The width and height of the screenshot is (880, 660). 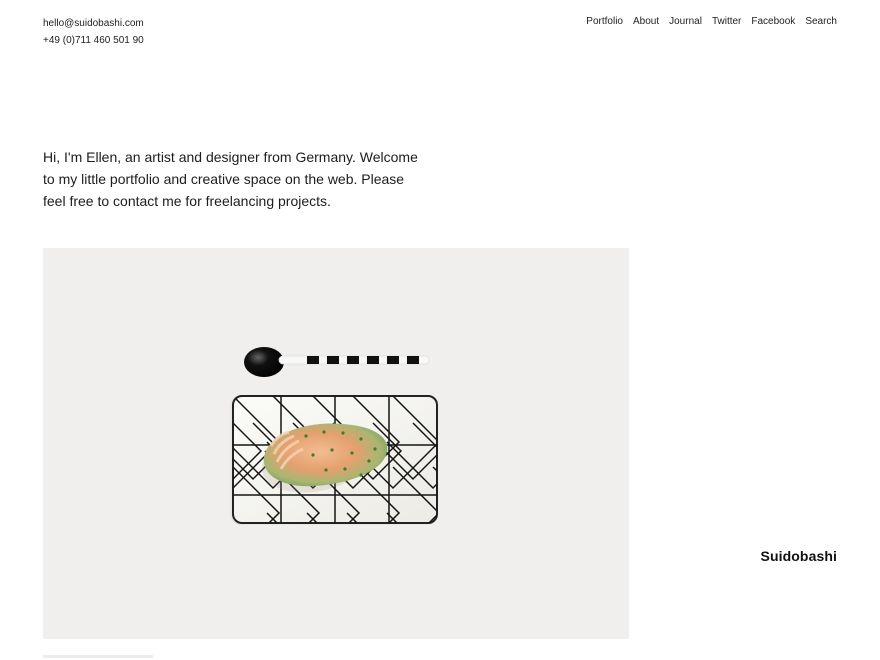 What do you see at coordinates (685, 22) in the screenshot?
I see `nav-journal: Journal` at bounding box center [685, 22].